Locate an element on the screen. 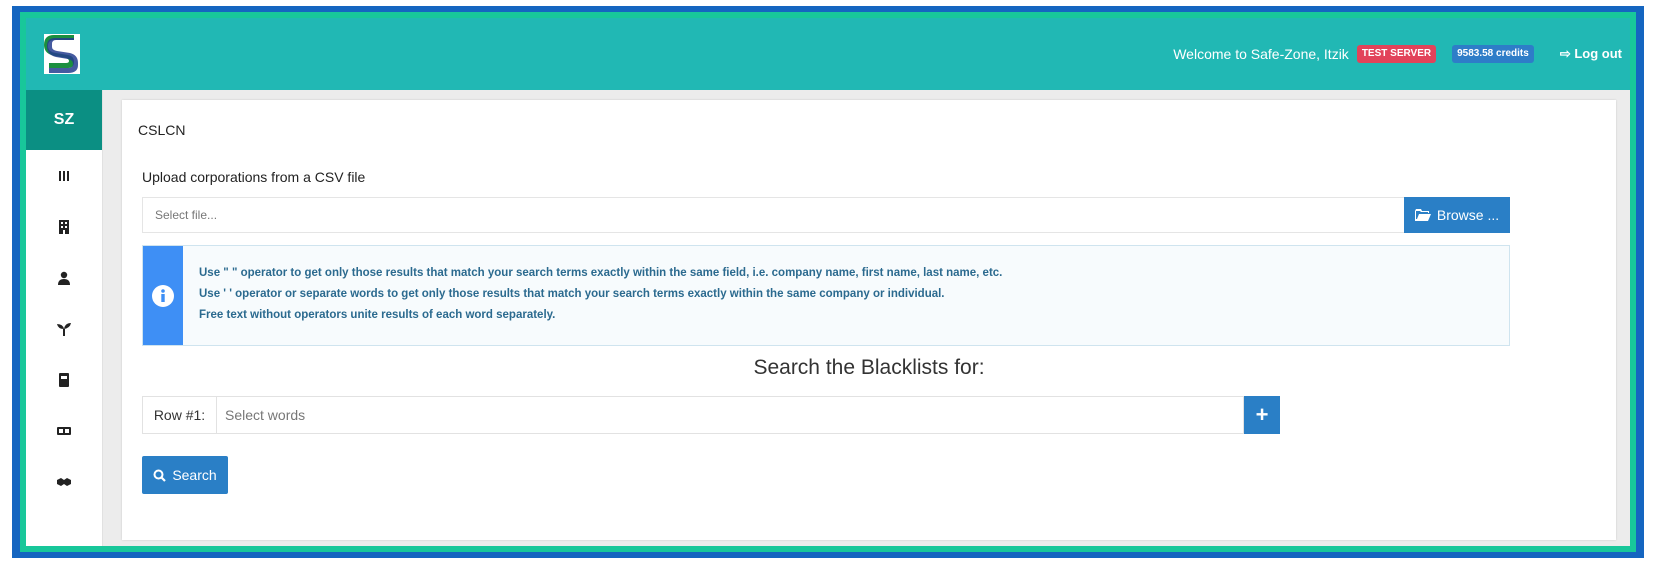 This screenshot has width=1655, height=565. info-bar is located at coordinates (163, 295).